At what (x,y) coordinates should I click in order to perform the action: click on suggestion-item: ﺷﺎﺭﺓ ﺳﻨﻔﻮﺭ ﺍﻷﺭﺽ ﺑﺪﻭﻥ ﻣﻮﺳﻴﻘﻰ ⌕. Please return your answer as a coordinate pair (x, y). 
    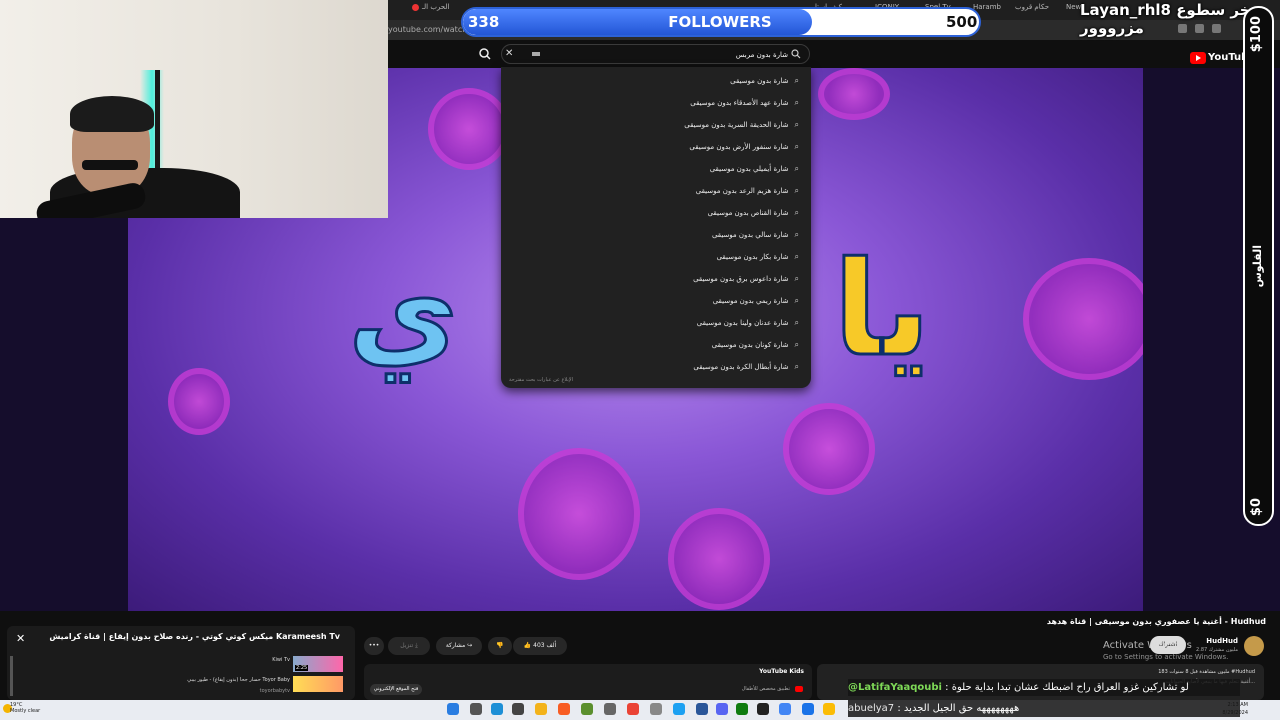
    Looking at the image, I should click on (659, 147).